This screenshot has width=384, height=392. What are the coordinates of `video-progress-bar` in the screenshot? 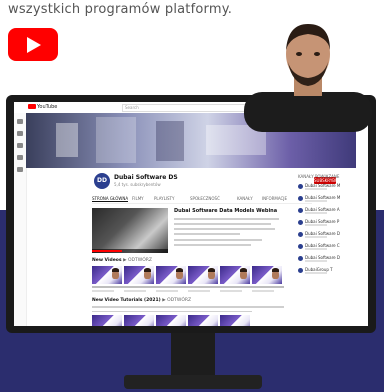 It's located at (130, 251).